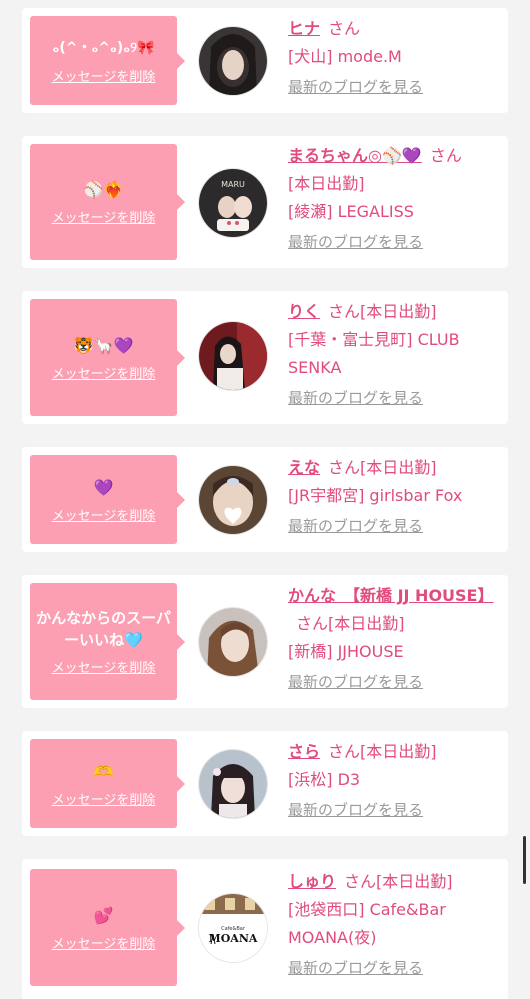 This screenshot has height=999, width=530. What do you see at coordinates (103, 629) in the screenshot?
I see `message-text: かんなからのスーパーいいね🩵` at bounding box center [103, 629].